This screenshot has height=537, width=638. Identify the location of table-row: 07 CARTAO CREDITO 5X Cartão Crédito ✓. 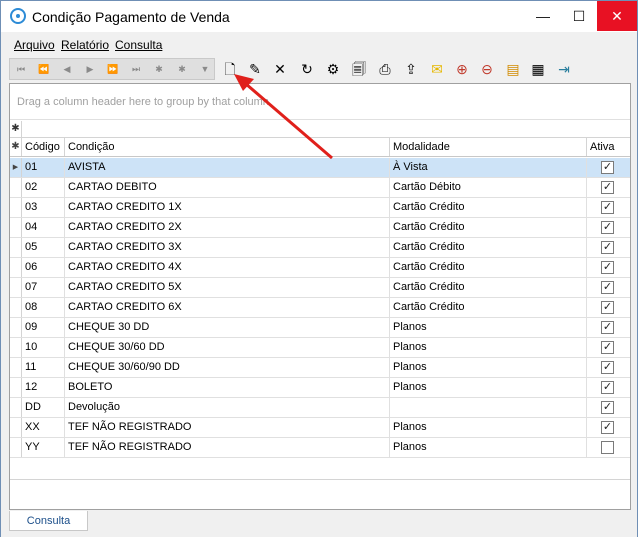
(320, 288).